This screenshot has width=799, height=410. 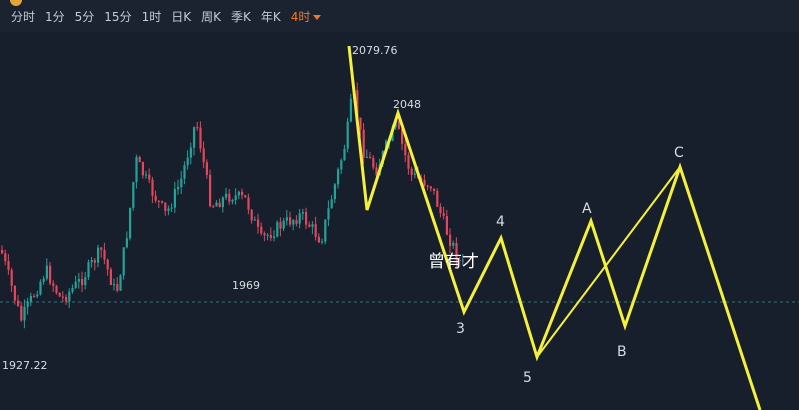 I want to click on mid-low-price-label: 1969, so click(x=246, y=285).